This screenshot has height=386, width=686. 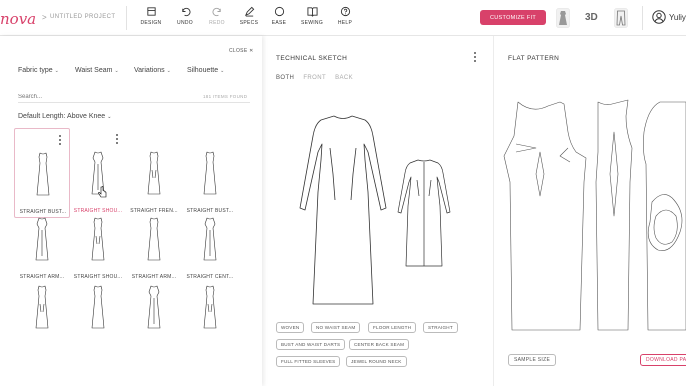 What do you see at coordinates (534, 58) in the screenshot?
I see `section-title: FLAT PATTERN` at bounding box center [534, 58].